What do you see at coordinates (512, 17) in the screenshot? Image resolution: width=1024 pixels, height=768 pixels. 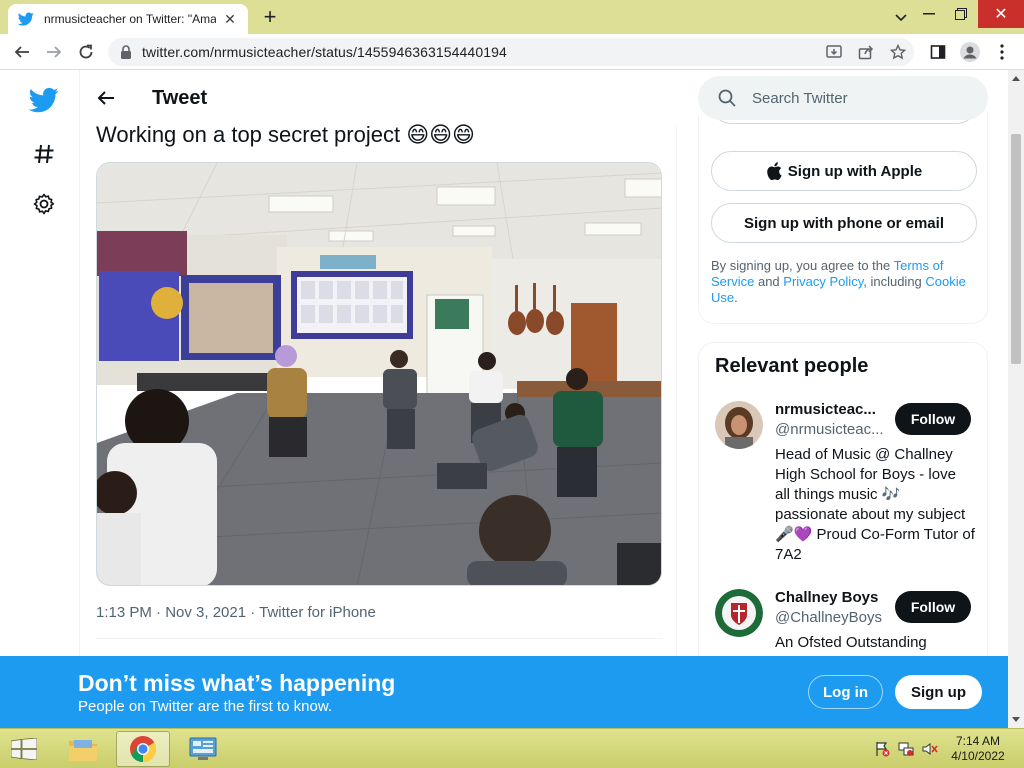 I see `browser-tabstrip: nrmusicteacher on Twitter: "Ama ✕ + ✕` at bounding box center [512, 17].